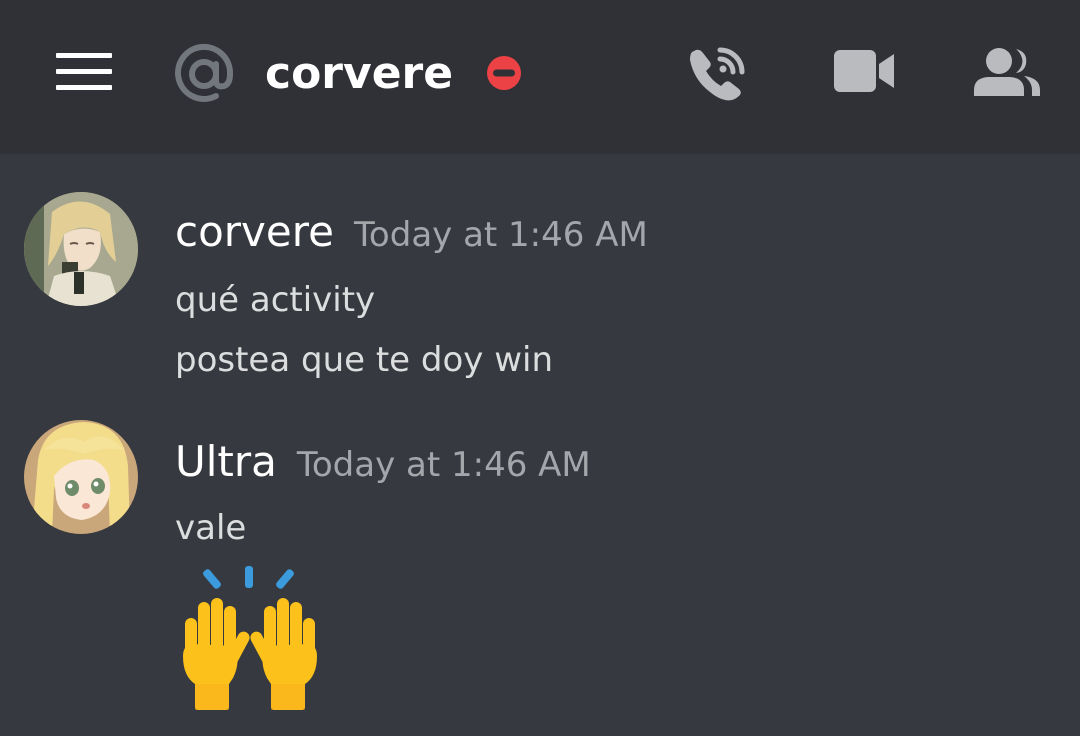 The image size is (1080, 736). Describe the element at coordinates (254, 232) in the screenshot. I see `message-username: corvere` at that location.